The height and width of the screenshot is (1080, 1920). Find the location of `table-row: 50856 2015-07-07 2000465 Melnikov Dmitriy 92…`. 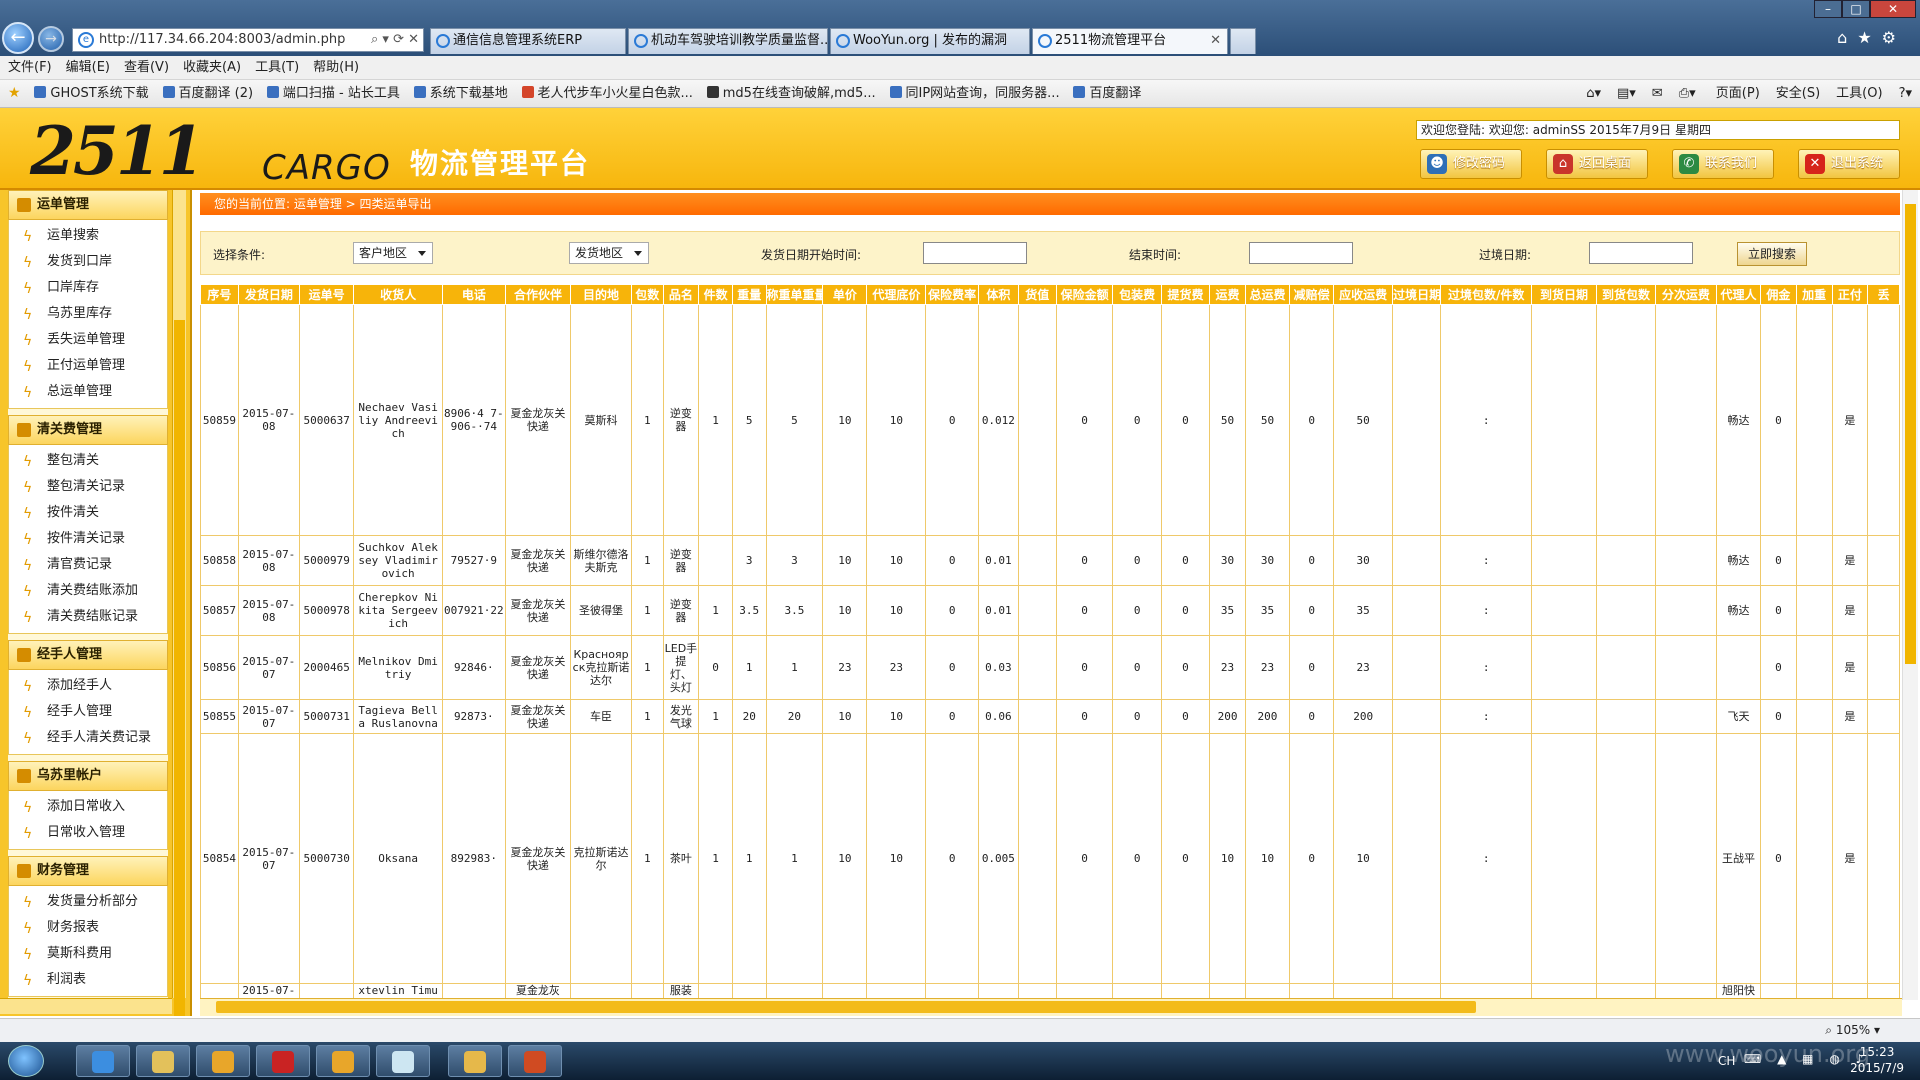

table-row: 50856 2015-07-07 2000465 Melnikov Dmitriy 92… is located at coordinates (1050, 667).